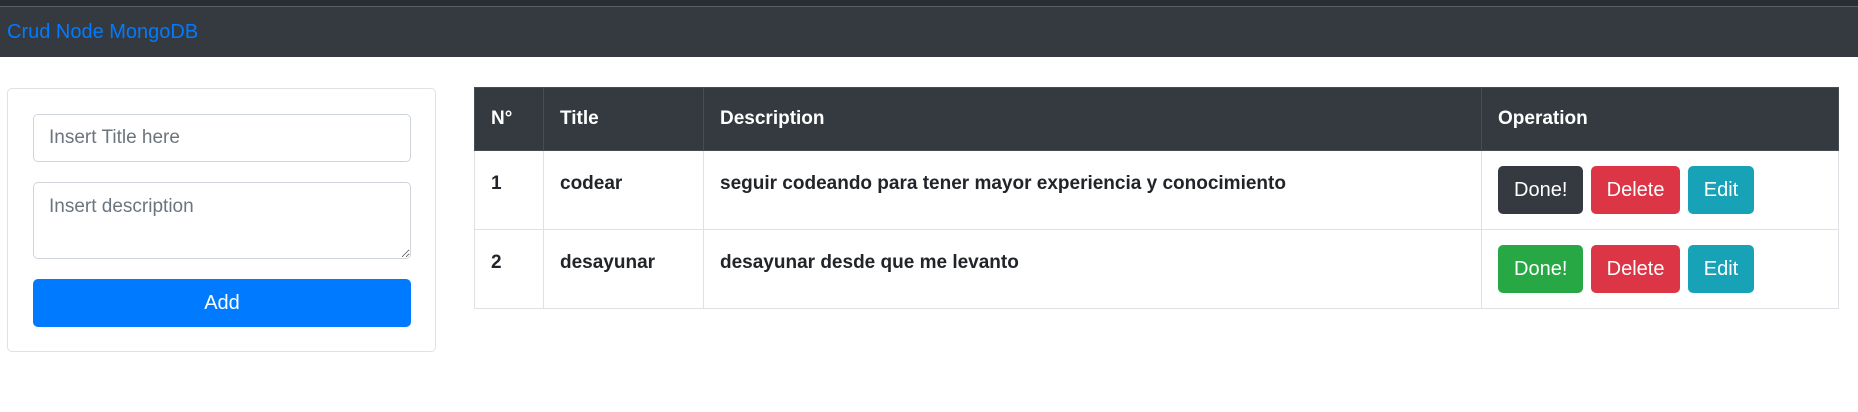 This screenshot has height=412, width=1858. I want to click on row-title: codear, so click(623, 190).